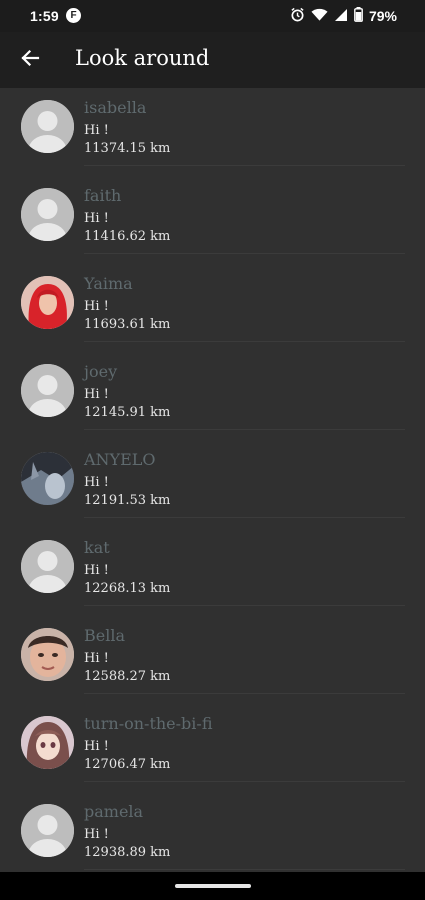  What do you see at coordinates (114, 811) in the screenshot?
I see `user-name: pamela` at bounding box center [114, 811].